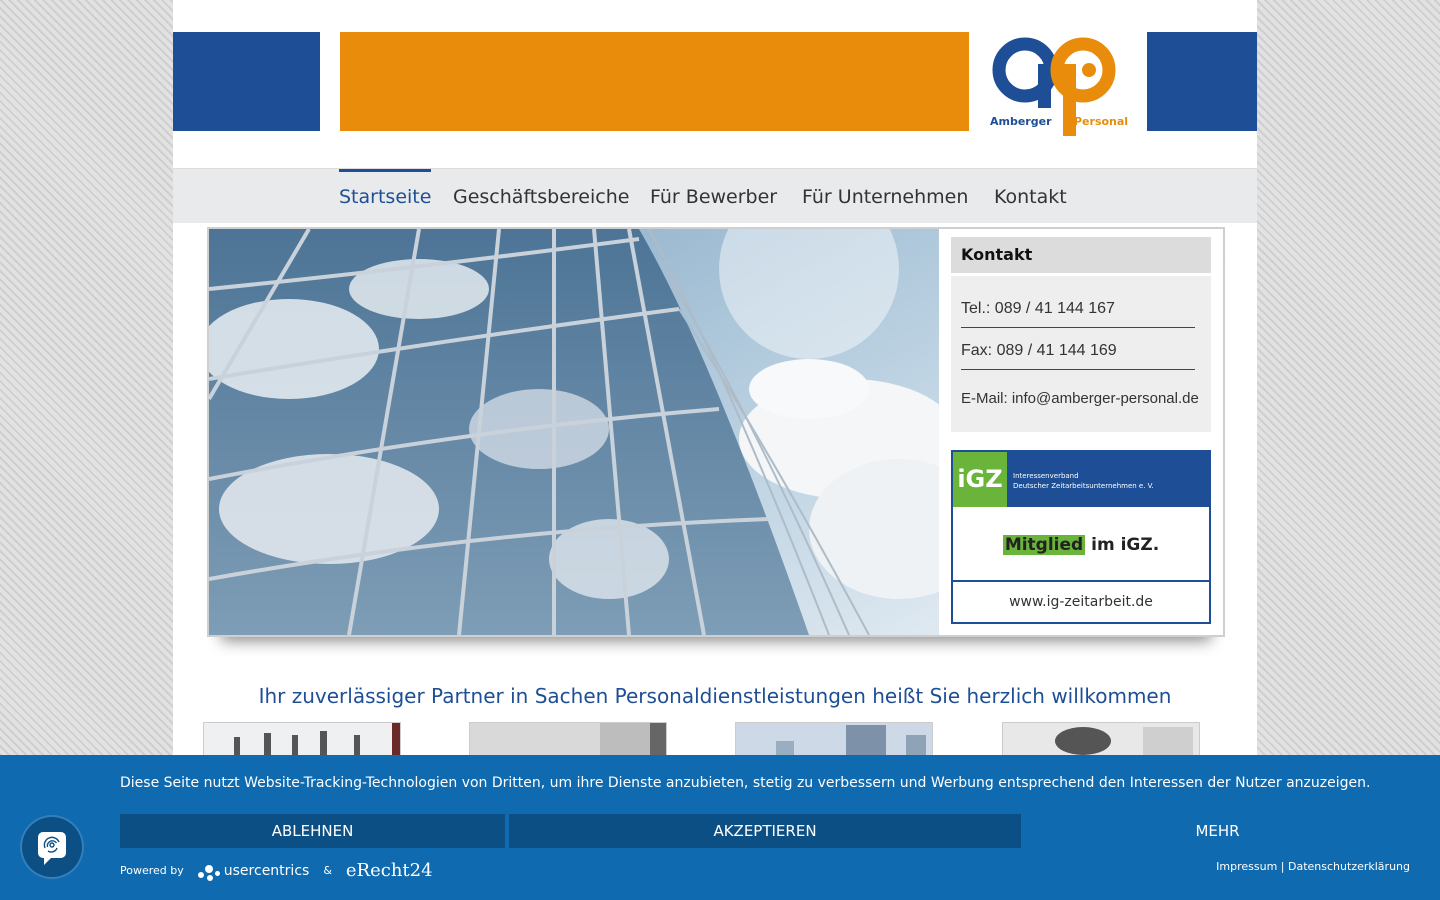 Image resolution: width=1440 pixels, height=900 pixels. I want to click on nav-item-fuer-unternehmen: Für Unternehmen, so click(885, 196).